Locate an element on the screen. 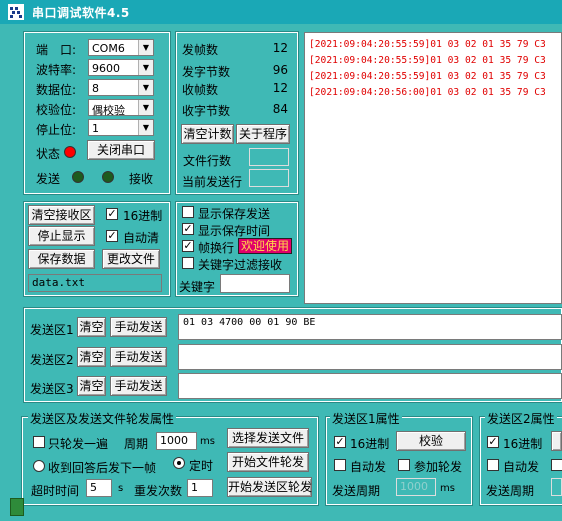 The image size is (562, 521). area2-join-rotation-checkbox is located at coordinates (556, 465).